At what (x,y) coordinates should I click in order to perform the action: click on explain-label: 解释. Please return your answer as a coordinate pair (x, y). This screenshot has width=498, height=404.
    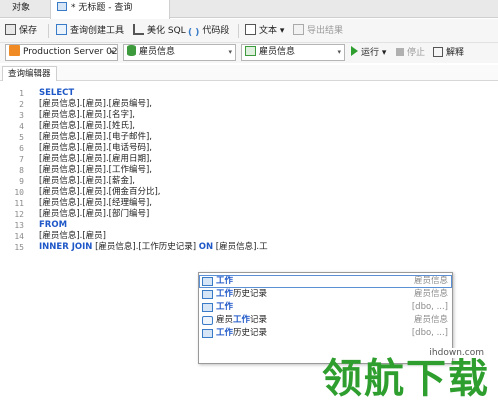
    Looking at the image, I should click on (455, 53).